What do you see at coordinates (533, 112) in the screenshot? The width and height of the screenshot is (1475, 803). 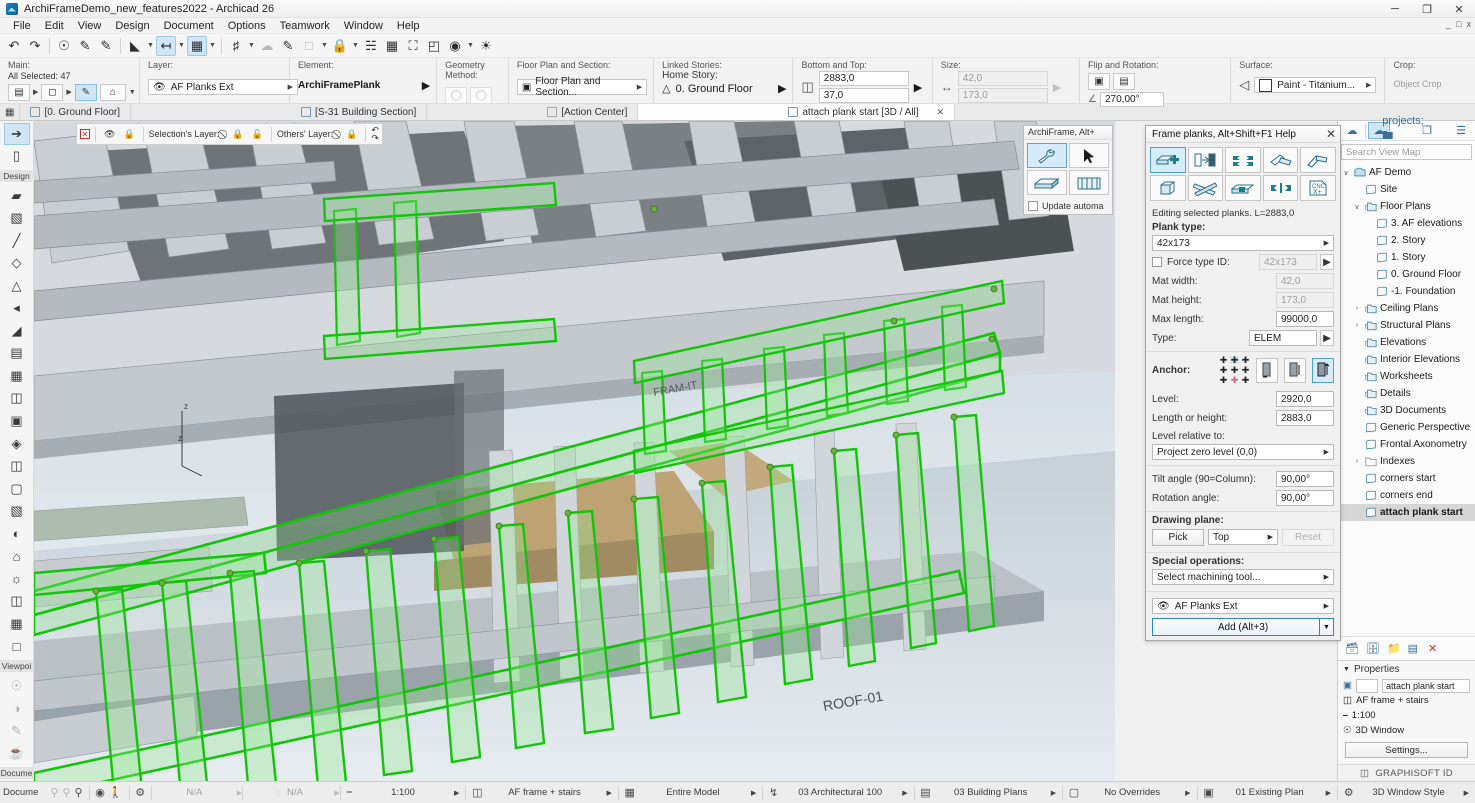 I see `tab-action-center: [Action Center]` at bounding box center [533, 112].